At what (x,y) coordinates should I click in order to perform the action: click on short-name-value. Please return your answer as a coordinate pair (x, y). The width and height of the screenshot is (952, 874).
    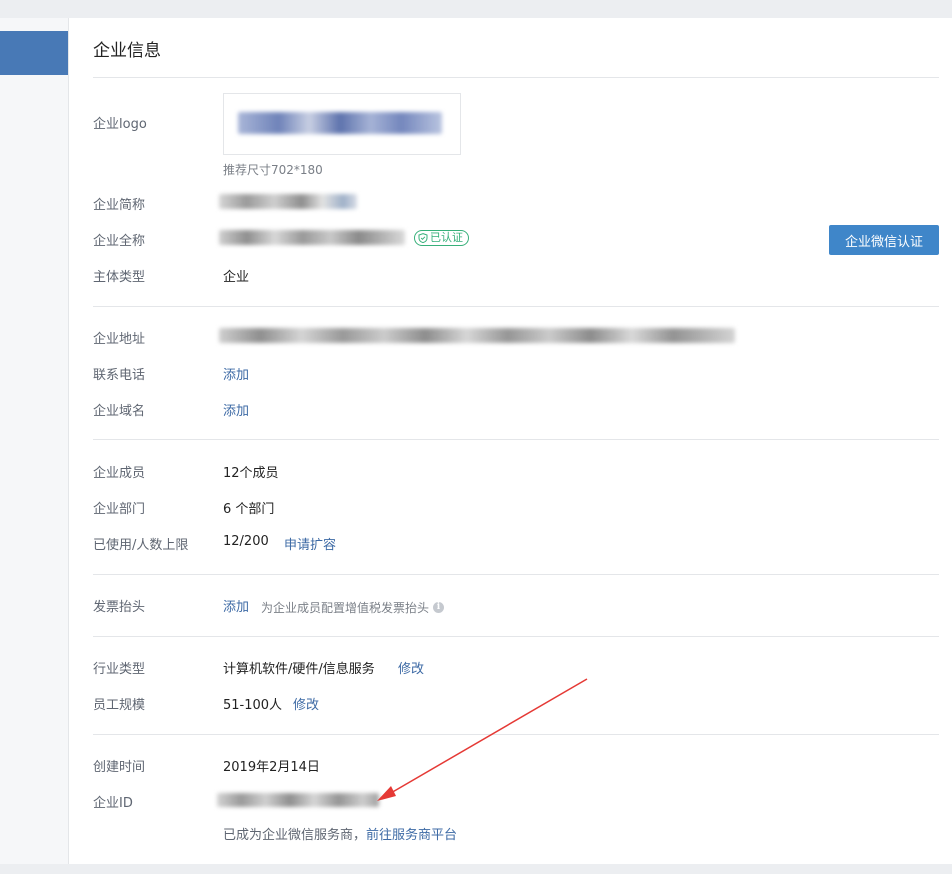
    Looking at the image, I should click on (288, 201).